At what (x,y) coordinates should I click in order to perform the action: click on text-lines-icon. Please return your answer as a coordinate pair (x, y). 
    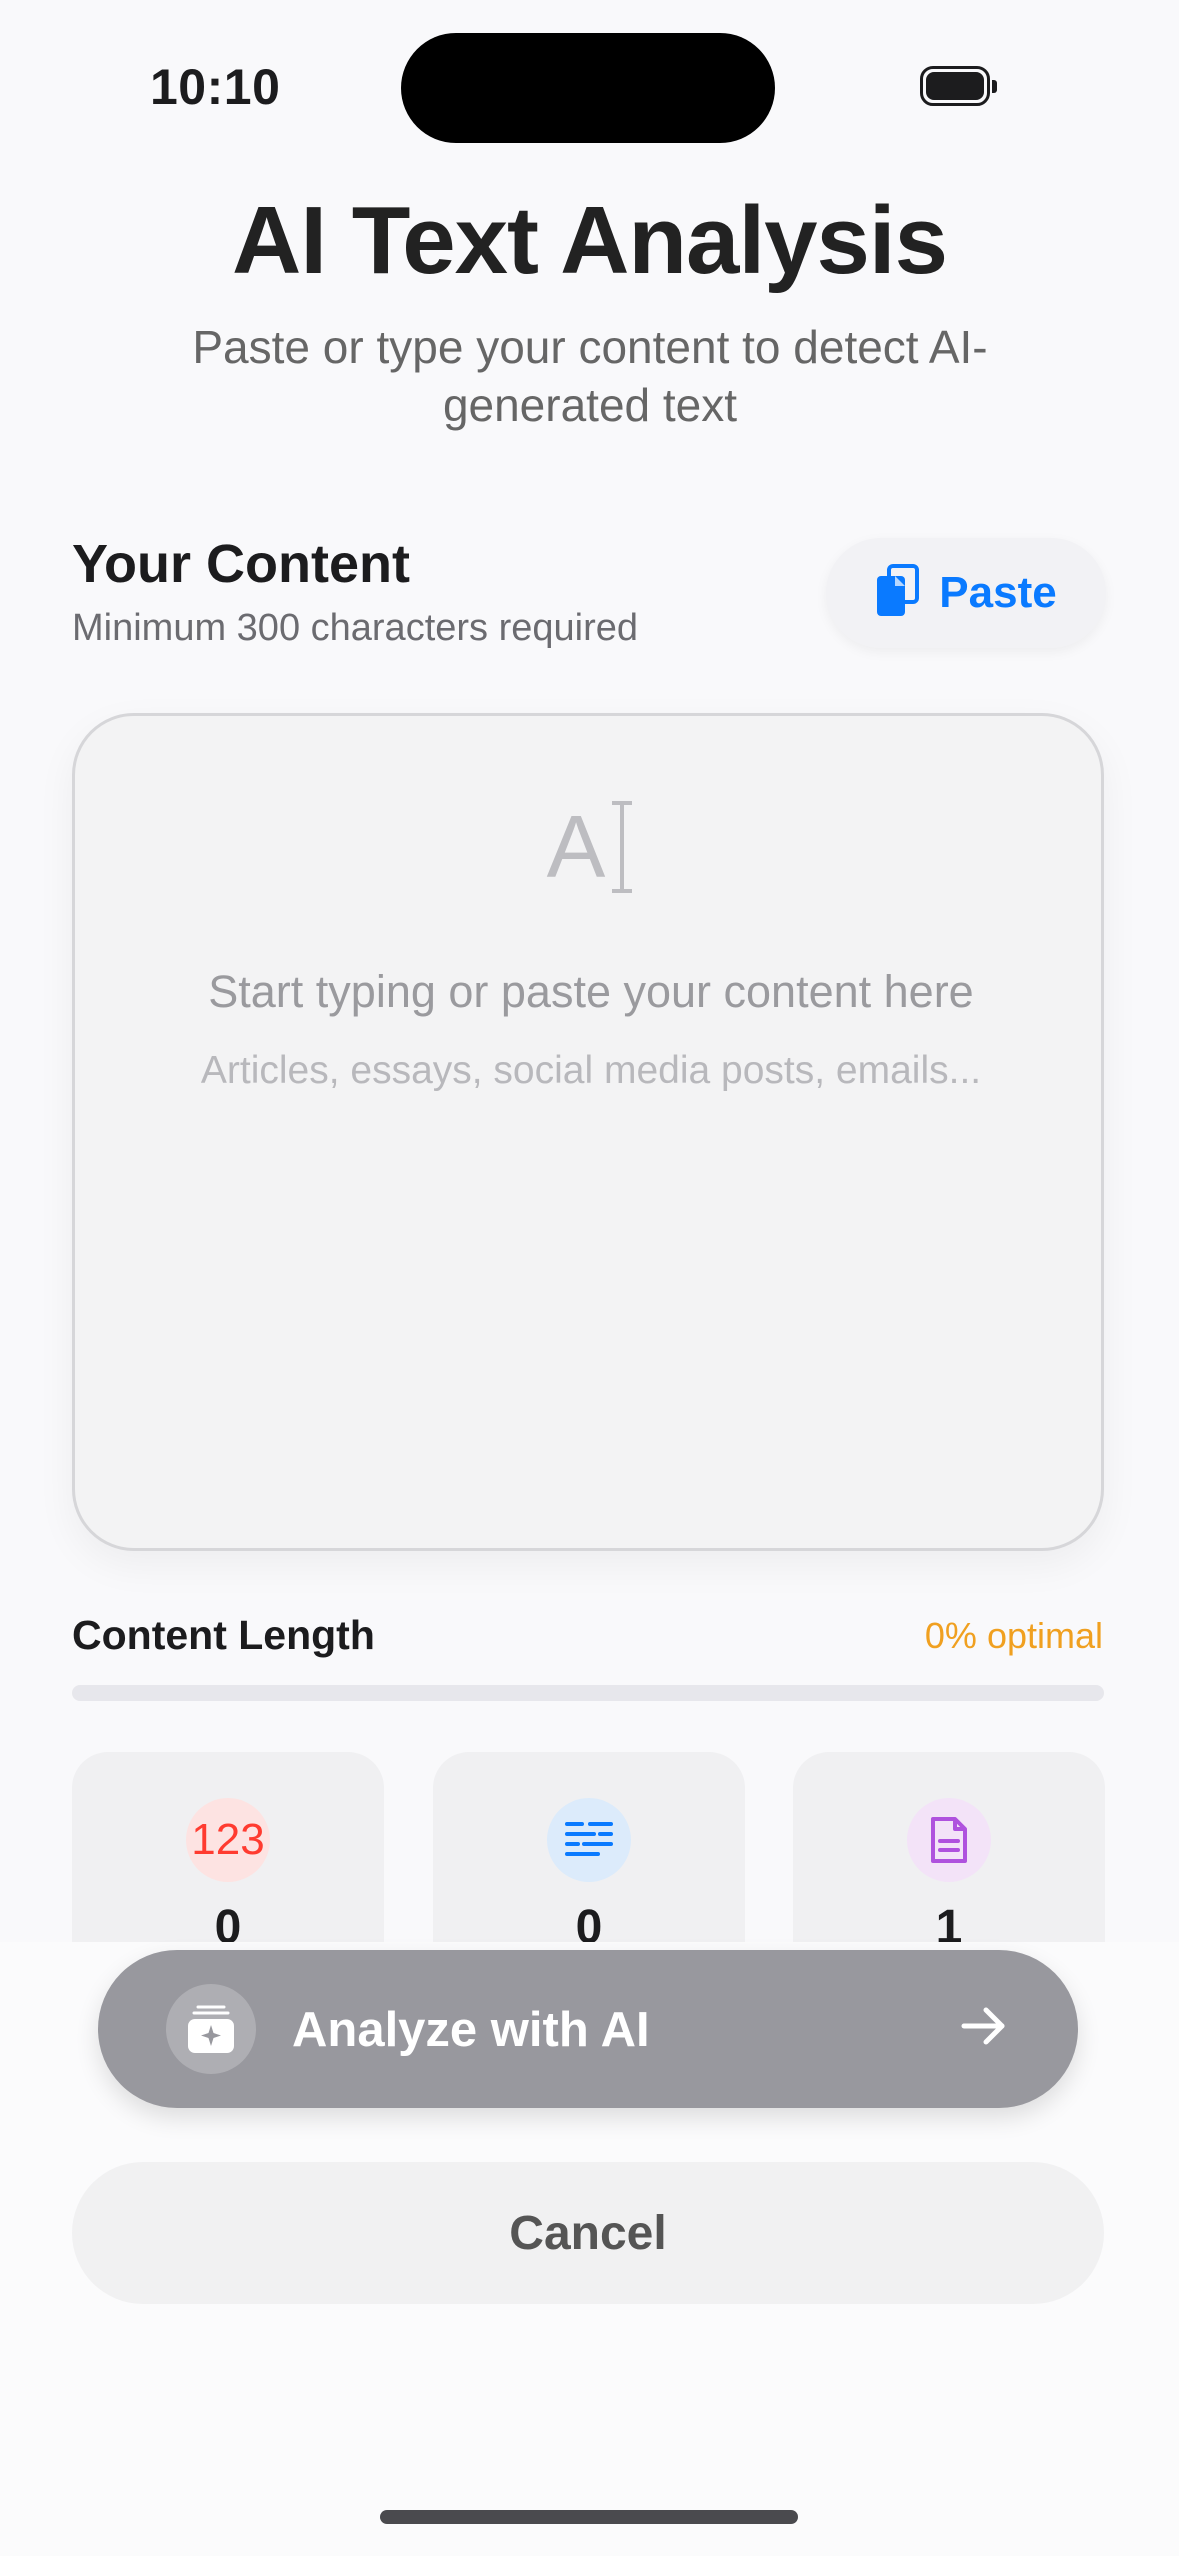
    Looking at the image, I should click on (589, 1840).